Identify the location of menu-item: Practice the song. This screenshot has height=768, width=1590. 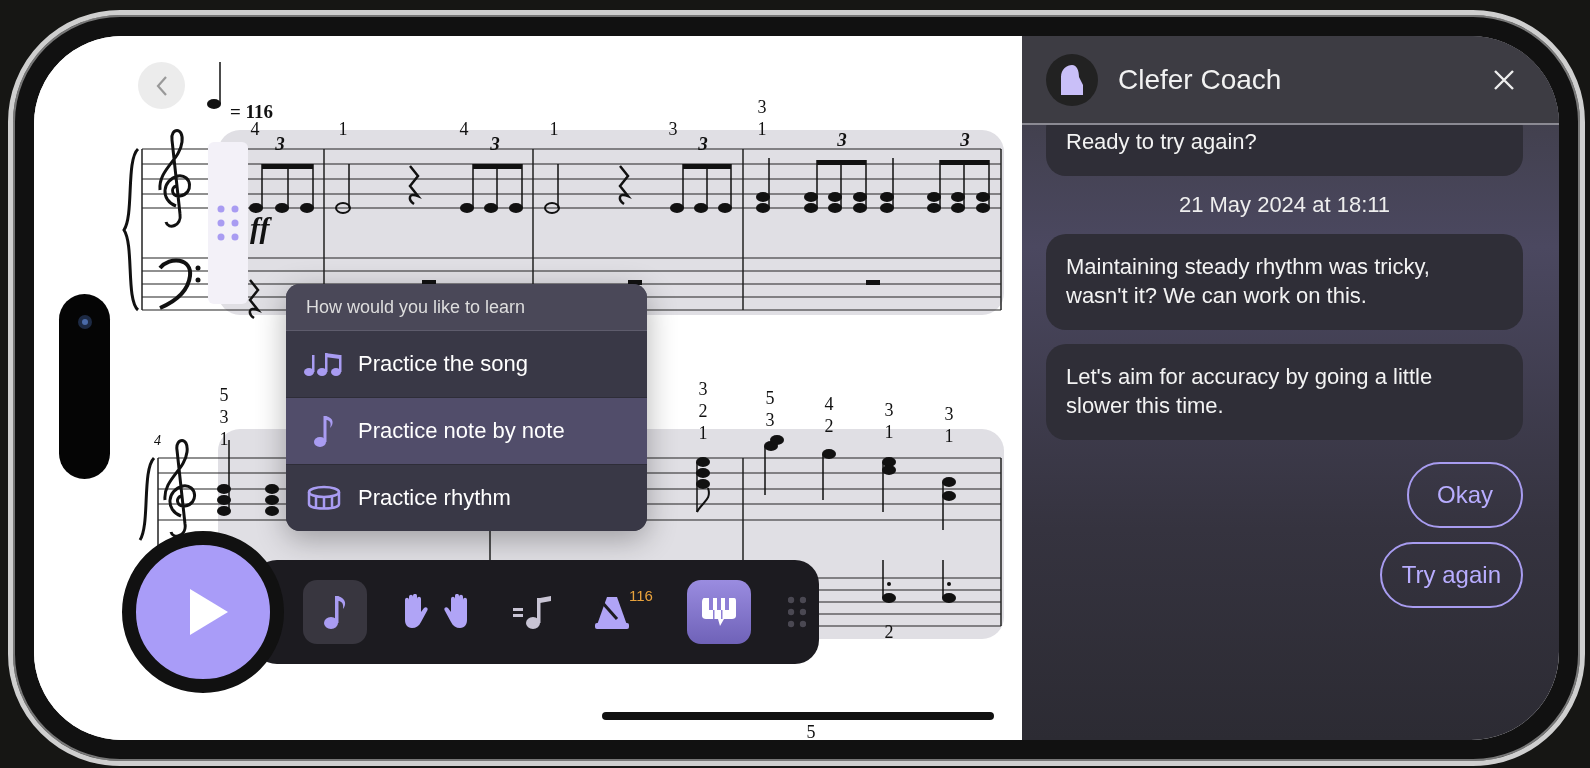
(466, 364).